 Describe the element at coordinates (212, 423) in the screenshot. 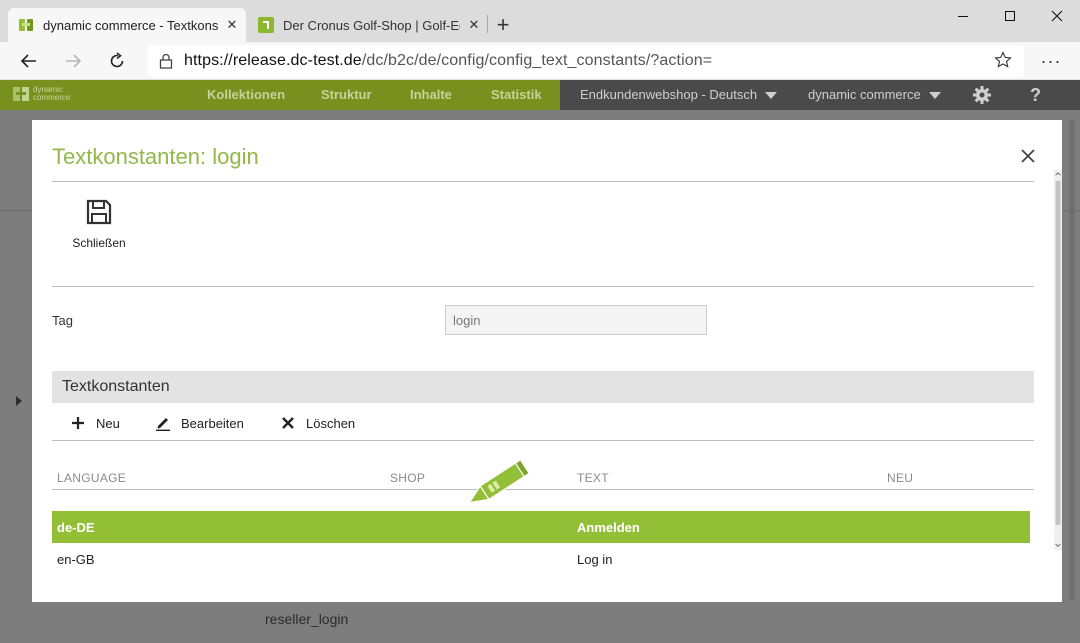

I see `edit-button-label: Bearbeiten` at that location.